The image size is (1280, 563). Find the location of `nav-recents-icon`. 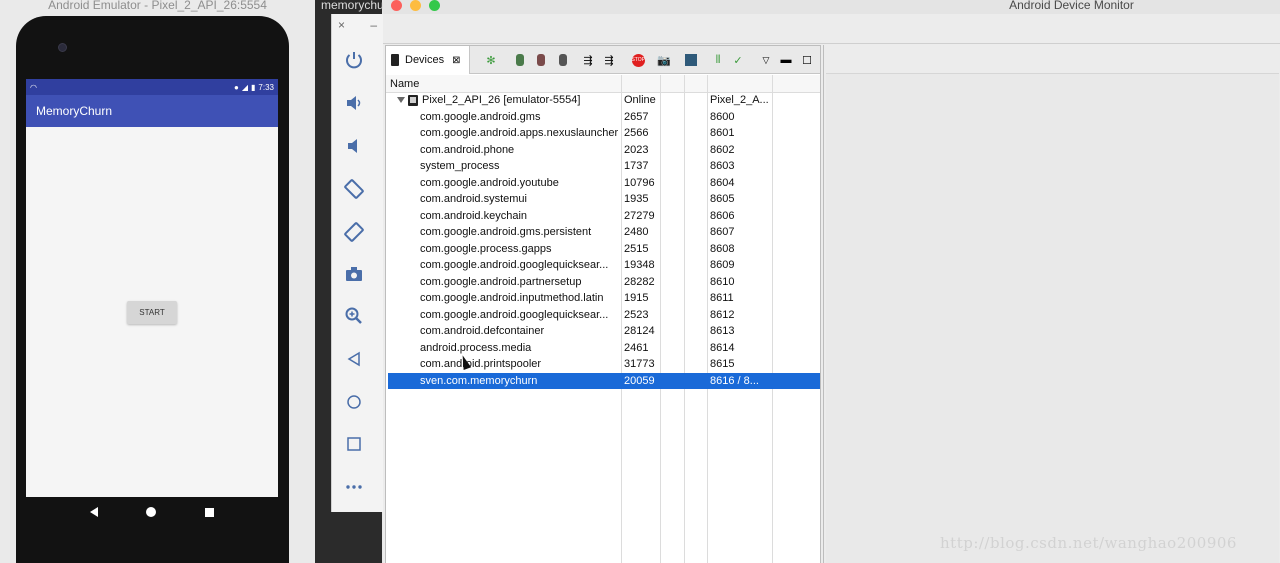

nav-recents-icon is located at coordinates (209, 512).